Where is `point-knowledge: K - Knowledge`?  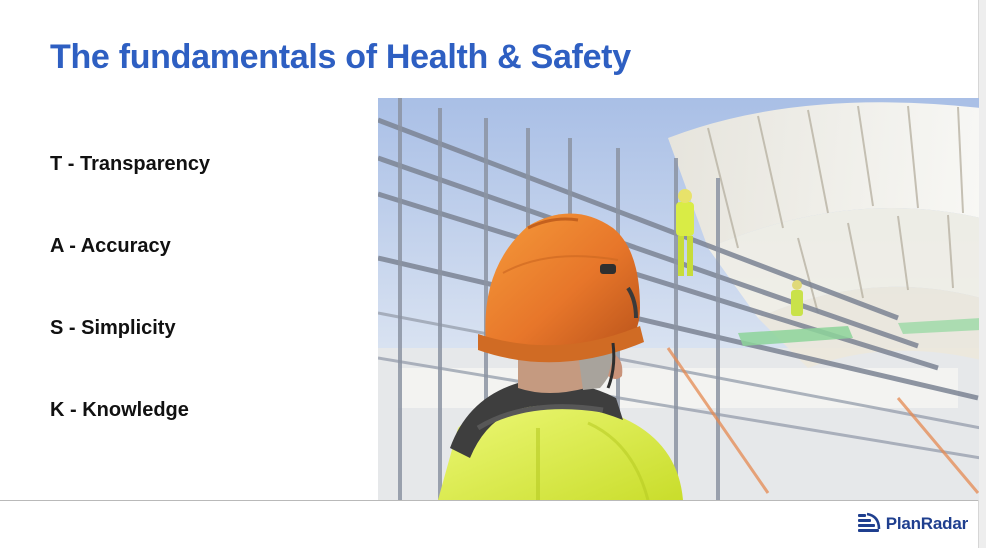
point-knowledge: K - Knowledge is located at coordinates (119, 410).